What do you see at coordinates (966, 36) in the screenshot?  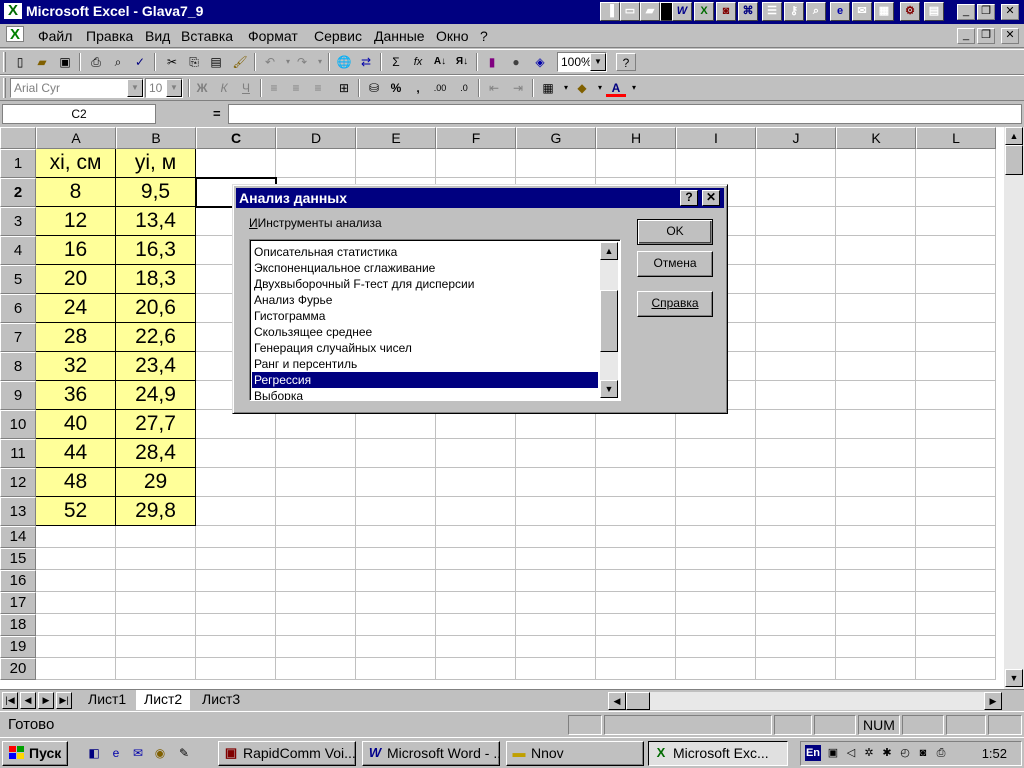 I see `doc-minimize-button: _` at bounding box center [966, 36].